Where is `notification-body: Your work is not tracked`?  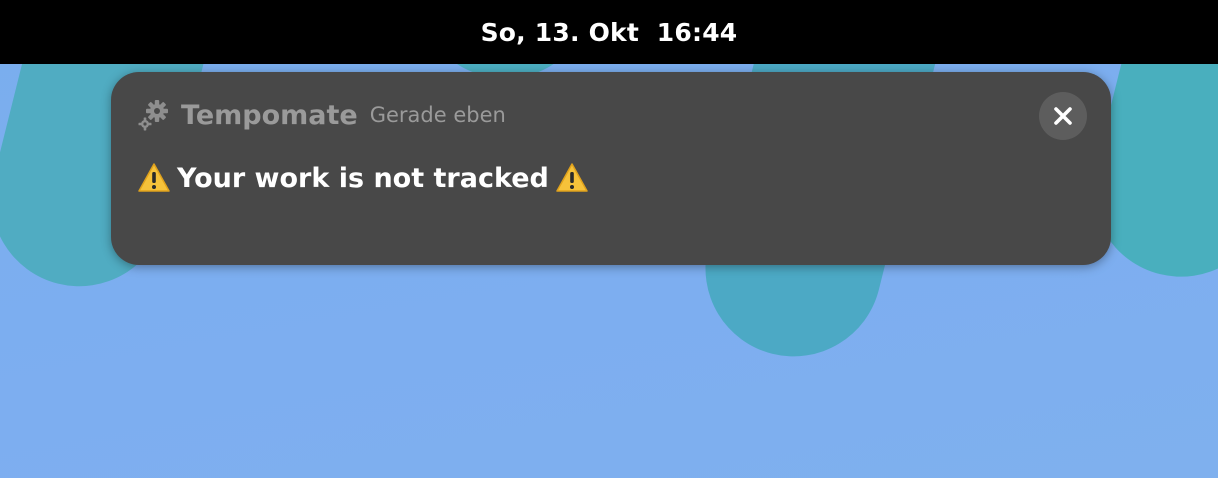 notification-body: Your work is not tracked is located at coordinates (363, 178).